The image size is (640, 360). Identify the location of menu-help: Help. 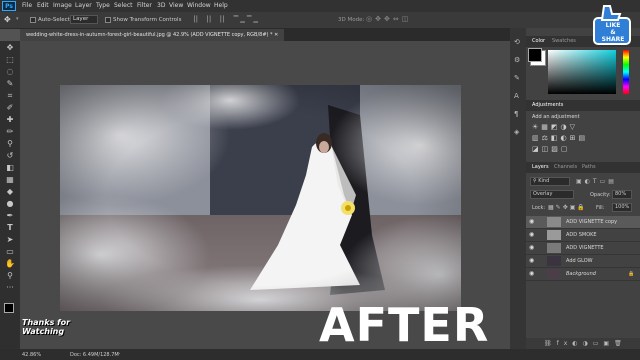
(221, 5).